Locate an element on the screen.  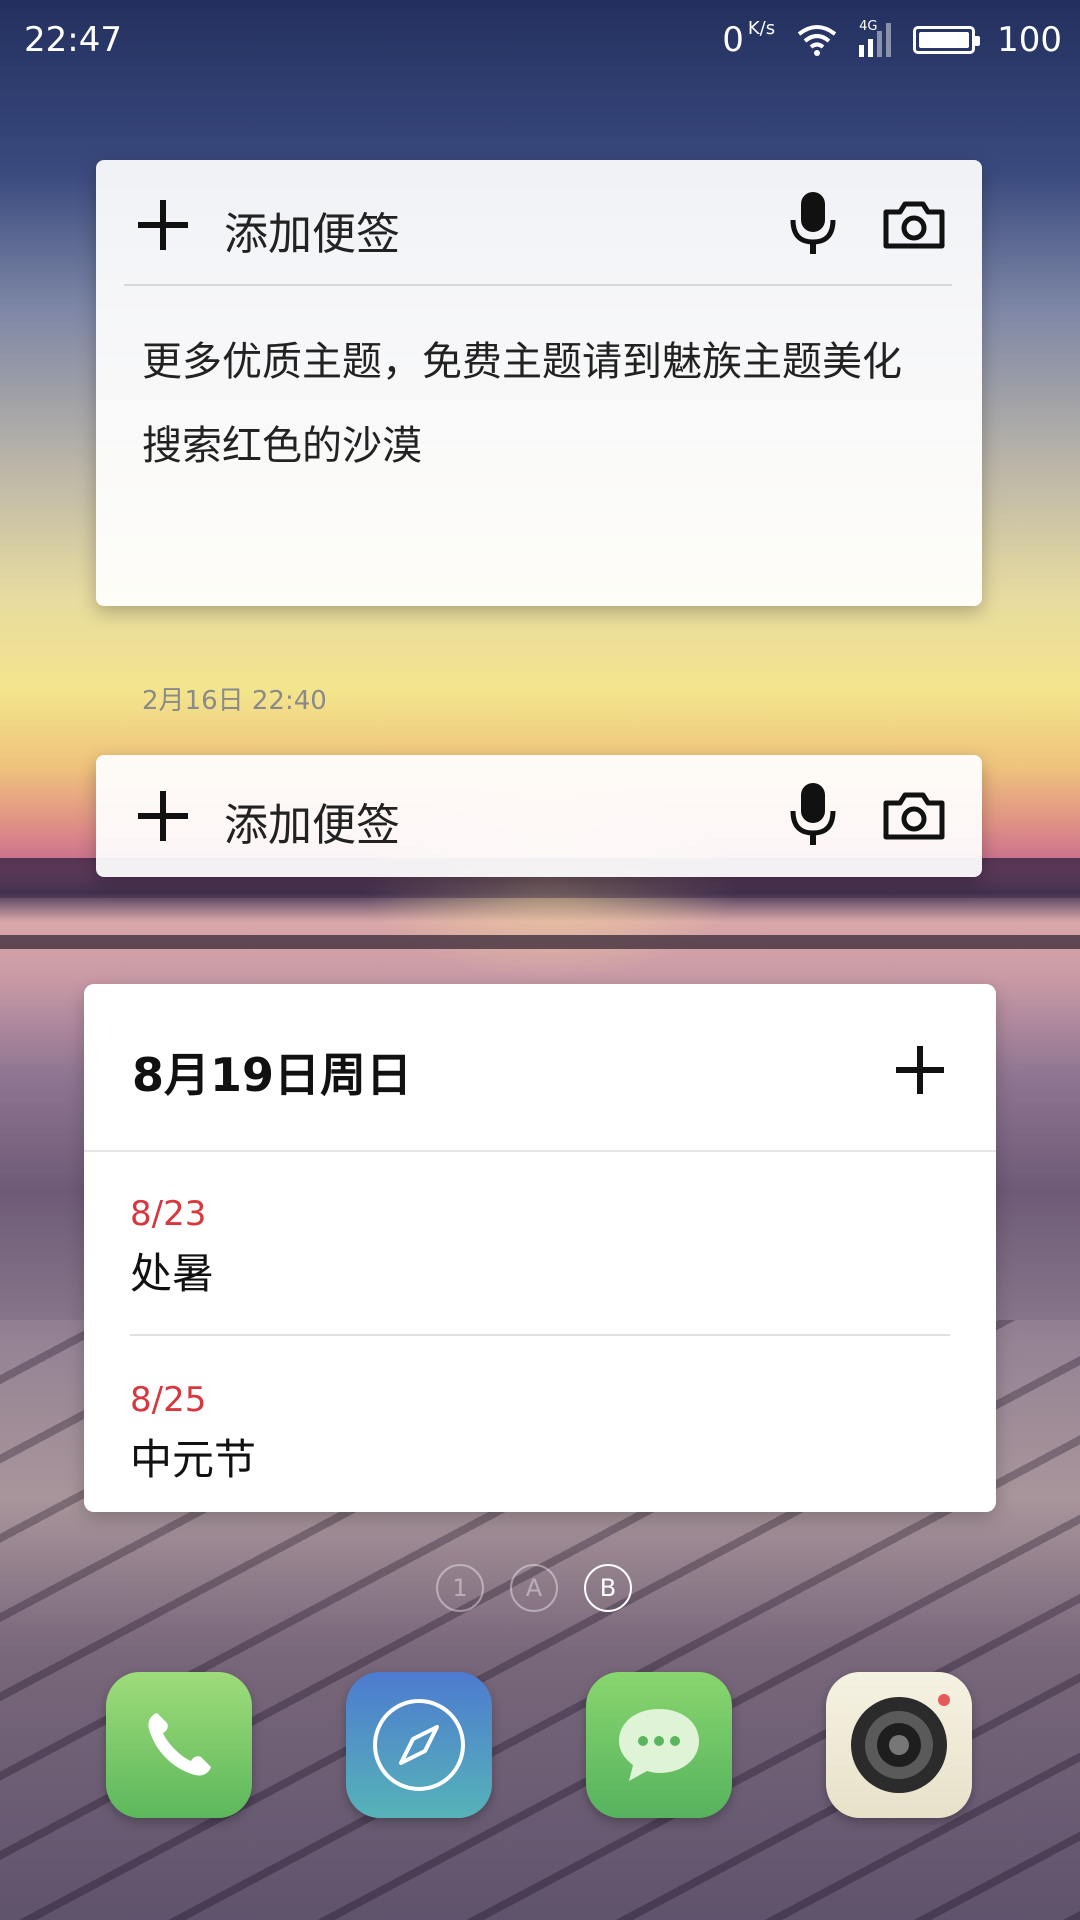
net-speed-value: 0 is located at coordinates (733, 40).